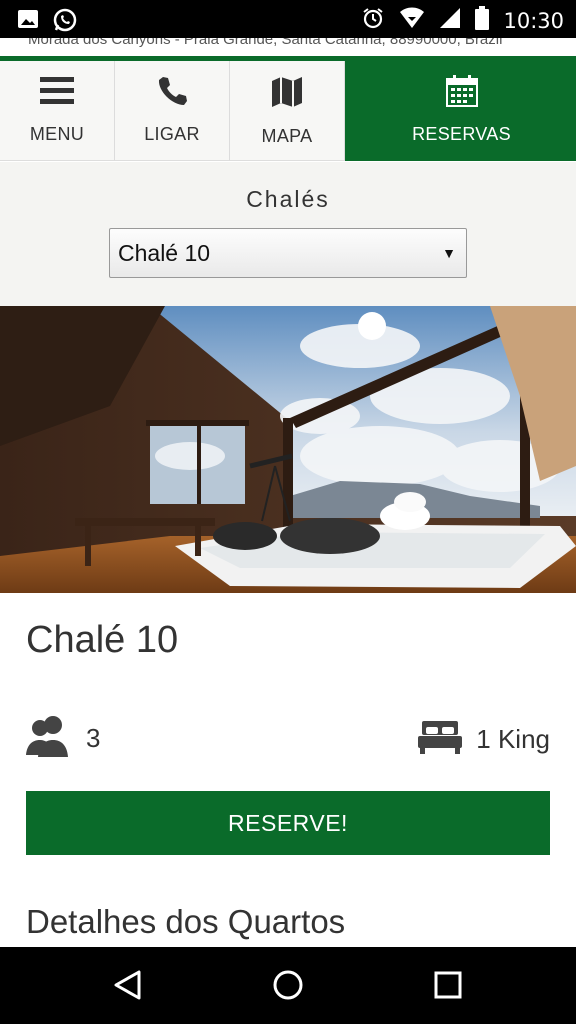 The width and height of the screenshot is (576, 1024). What do you see at coordinates (28, 22) in the screenshot?
I see `image-icon` at bounding box center [28, 22].